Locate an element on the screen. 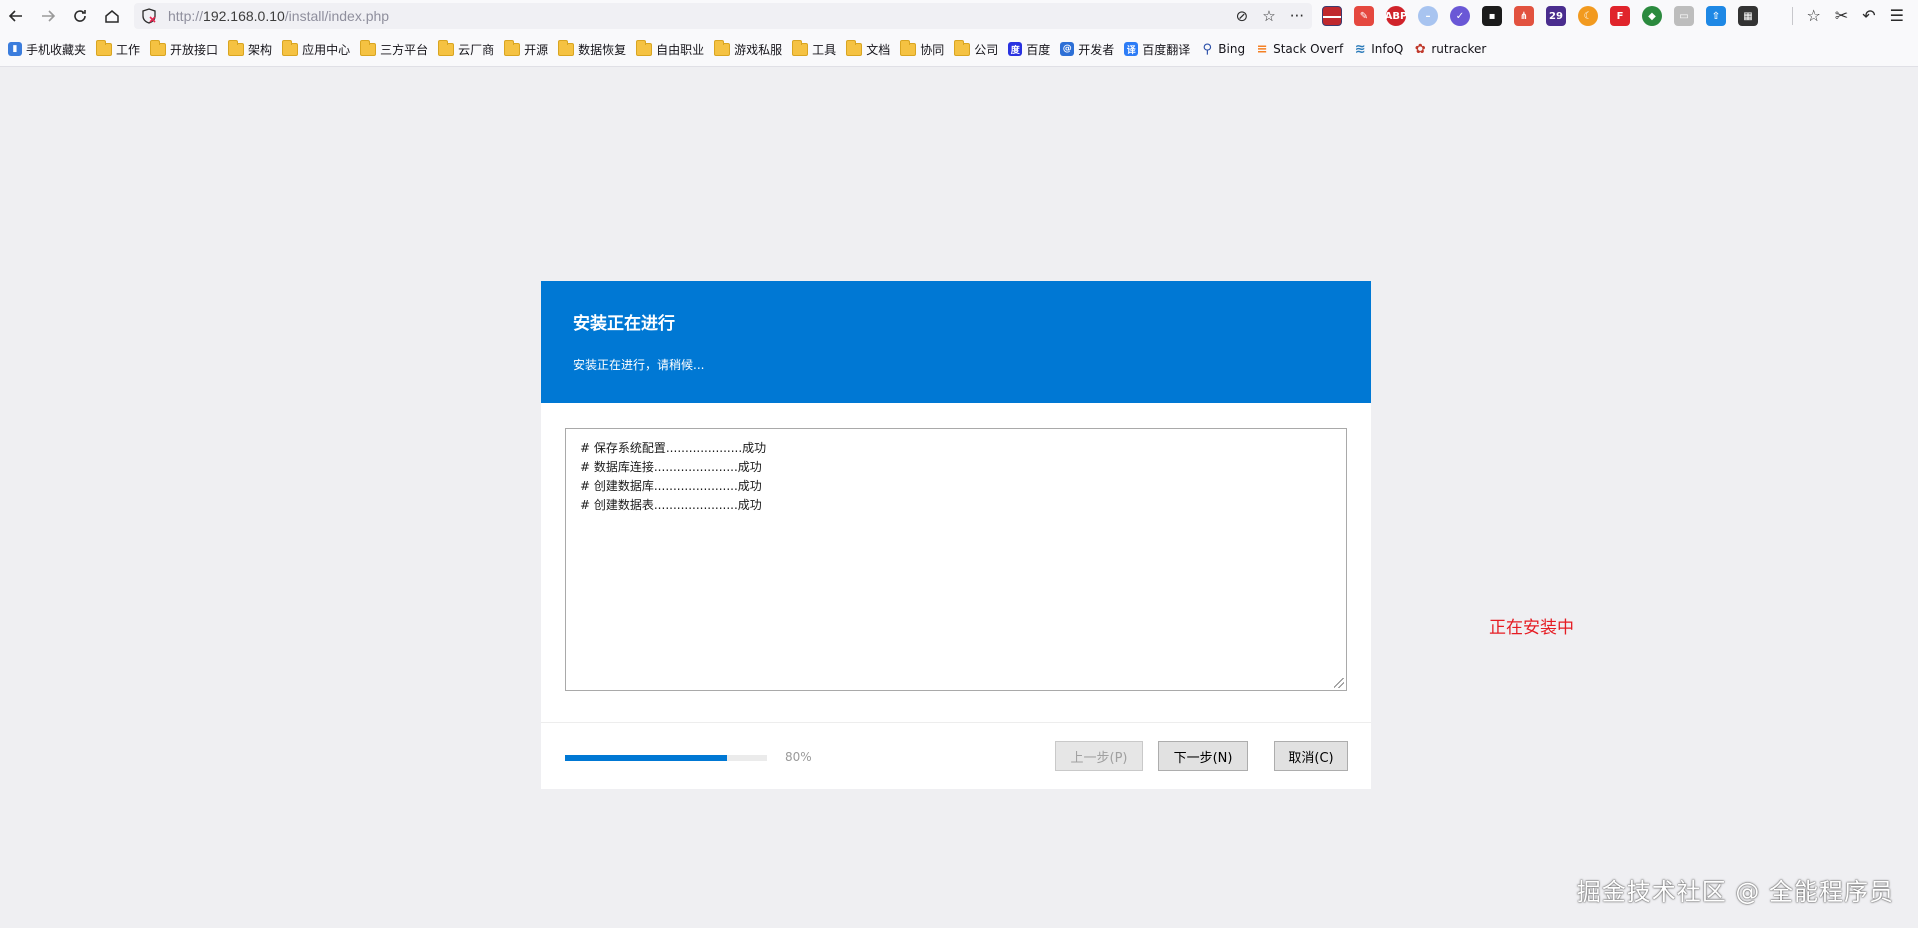 The width and height of the screenshot is (1918, 928). bookmark-item: 三方平台 is located at coordinates (394, 48).